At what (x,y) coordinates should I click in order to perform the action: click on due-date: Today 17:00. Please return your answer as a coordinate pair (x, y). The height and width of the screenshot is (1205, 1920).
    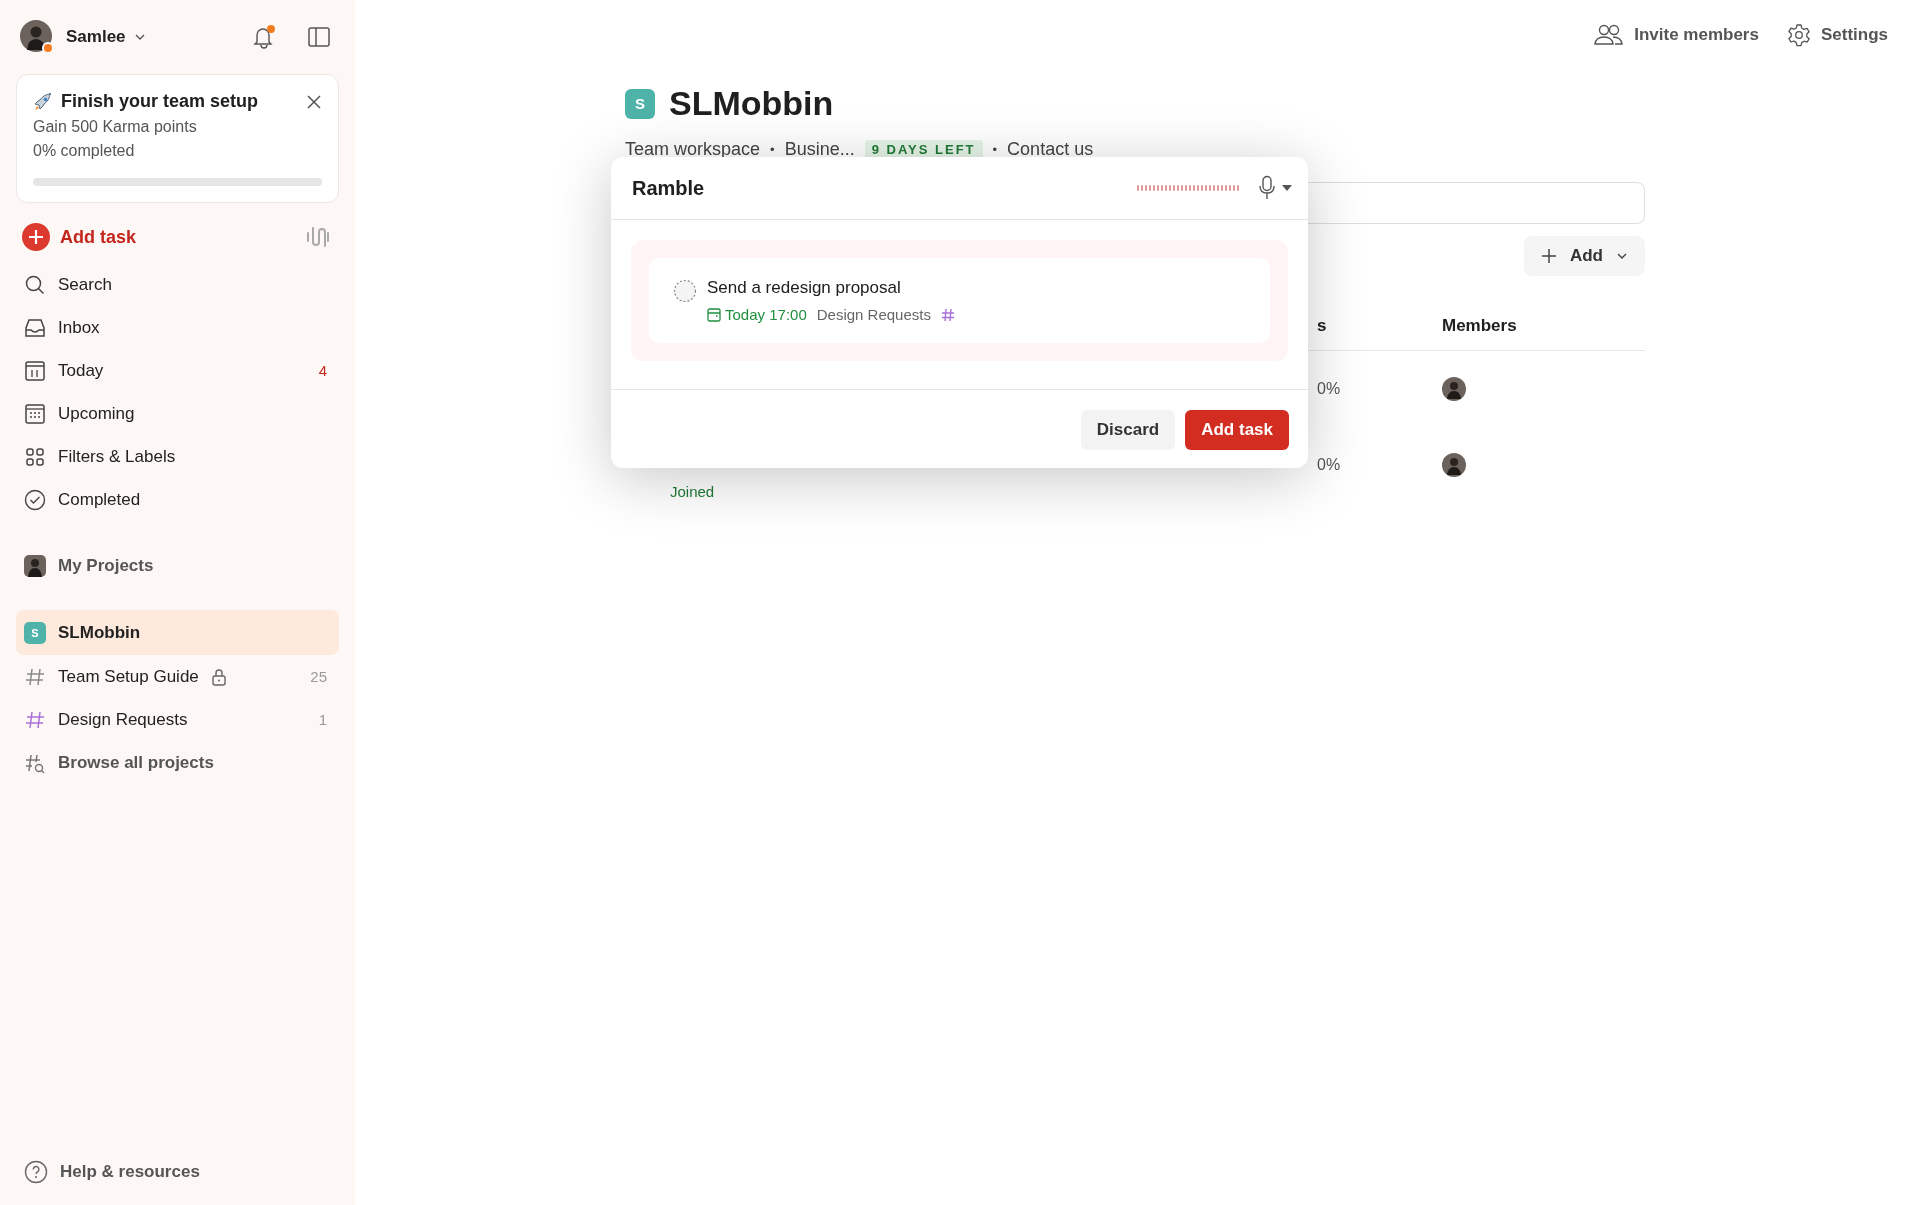
    Looking at the image, I should click on (757, 314).